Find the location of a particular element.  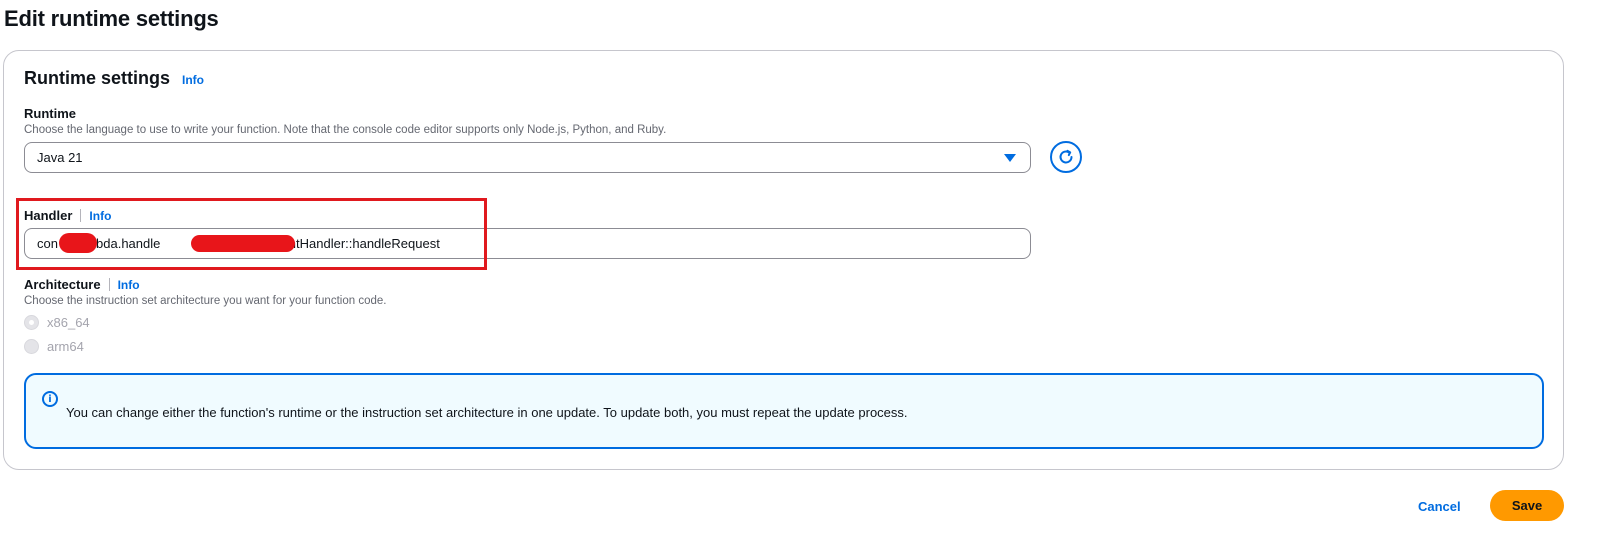

info-icon: i is located at coordinates (50, 399).